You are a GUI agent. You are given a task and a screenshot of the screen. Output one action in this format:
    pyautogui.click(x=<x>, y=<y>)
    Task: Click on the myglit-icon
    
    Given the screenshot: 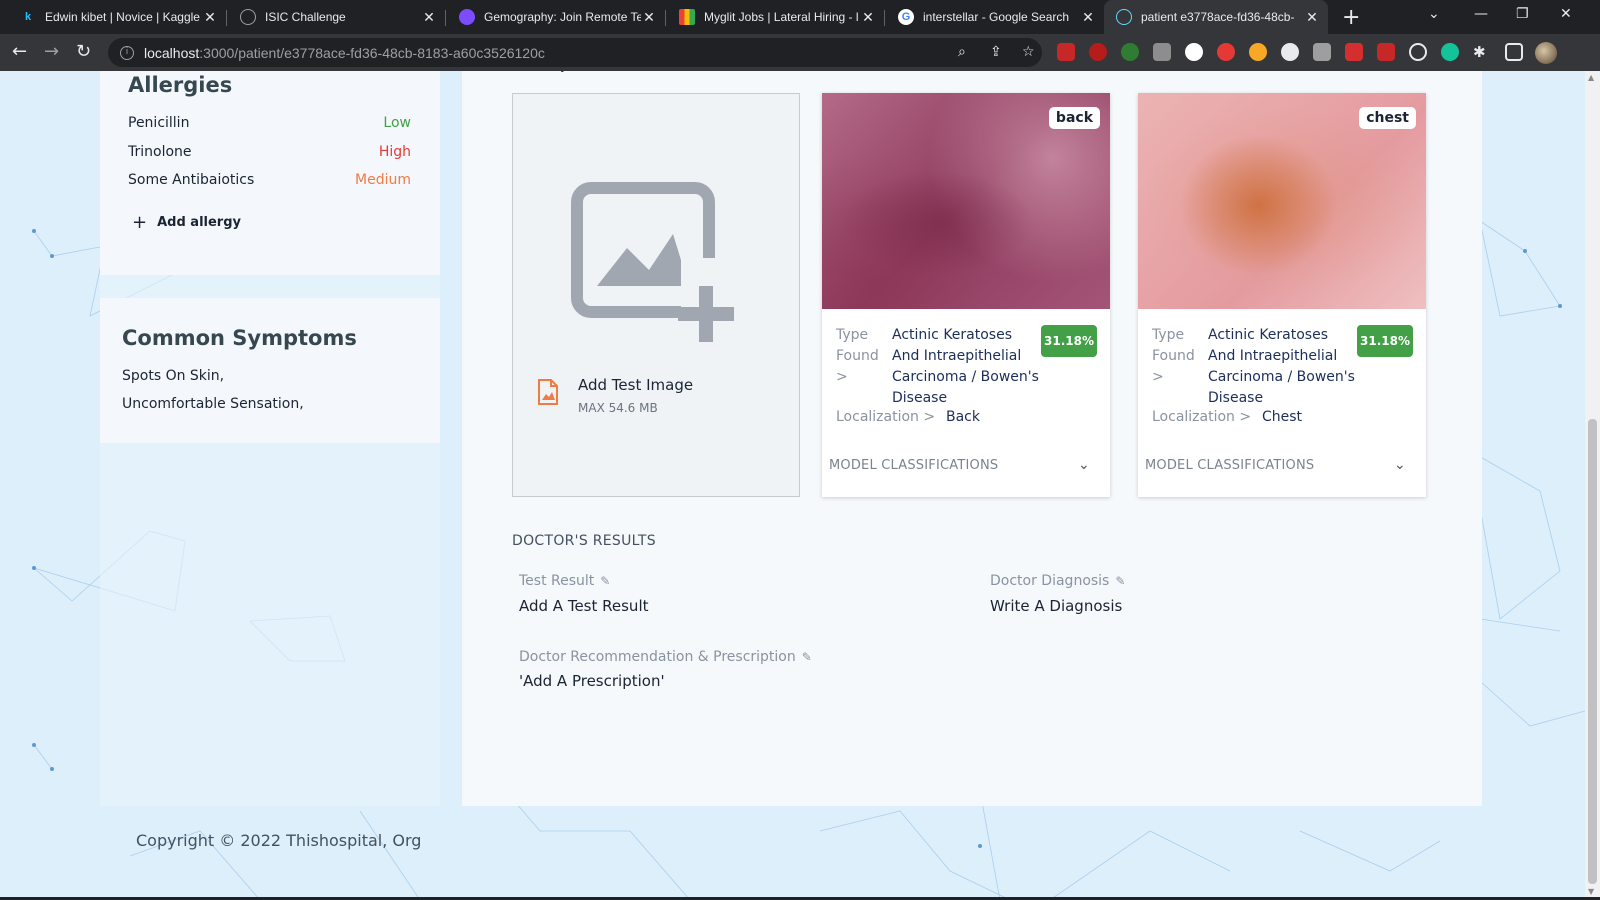 What is the action you would take?
    pyautogui.click(x=687, y=17)
    